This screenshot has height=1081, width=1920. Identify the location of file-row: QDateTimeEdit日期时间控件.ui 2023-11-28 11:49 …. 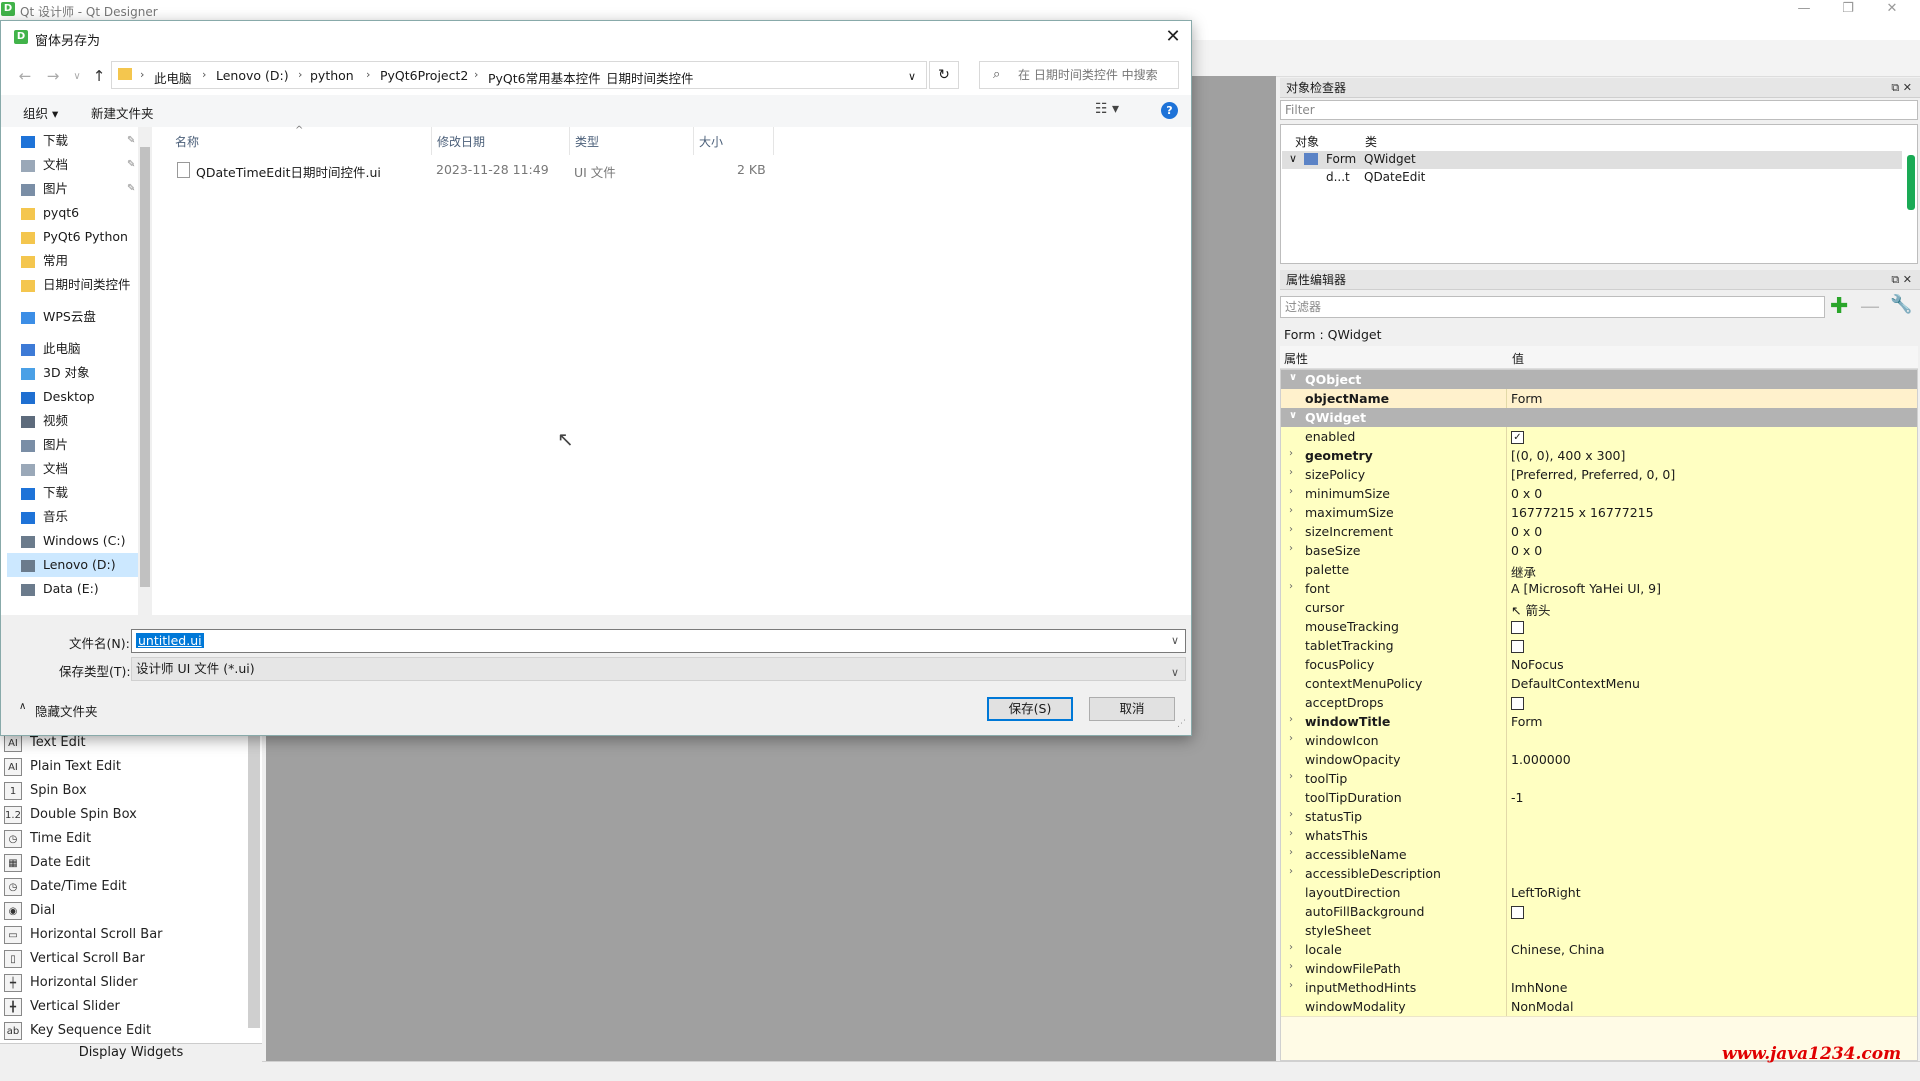
(467, 170).